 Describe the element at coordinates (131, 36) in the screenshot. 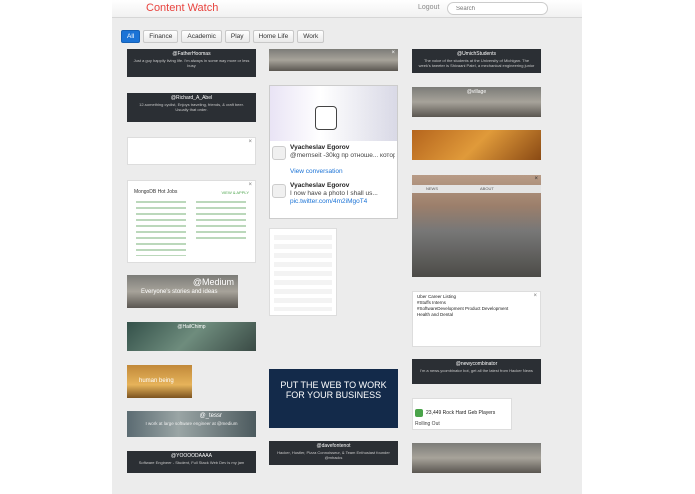

I see `filter-all: All` at that location.